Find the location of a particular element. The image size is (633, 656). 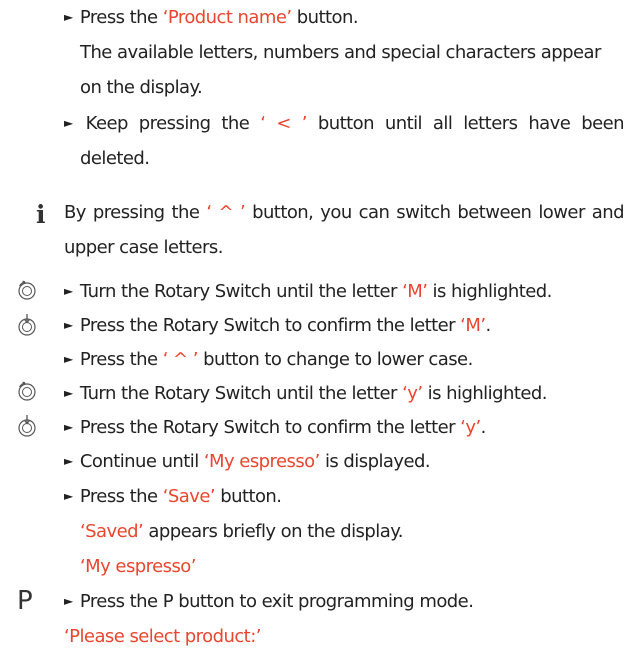

step-text: is displayed. is located at coordinates (375, 461).